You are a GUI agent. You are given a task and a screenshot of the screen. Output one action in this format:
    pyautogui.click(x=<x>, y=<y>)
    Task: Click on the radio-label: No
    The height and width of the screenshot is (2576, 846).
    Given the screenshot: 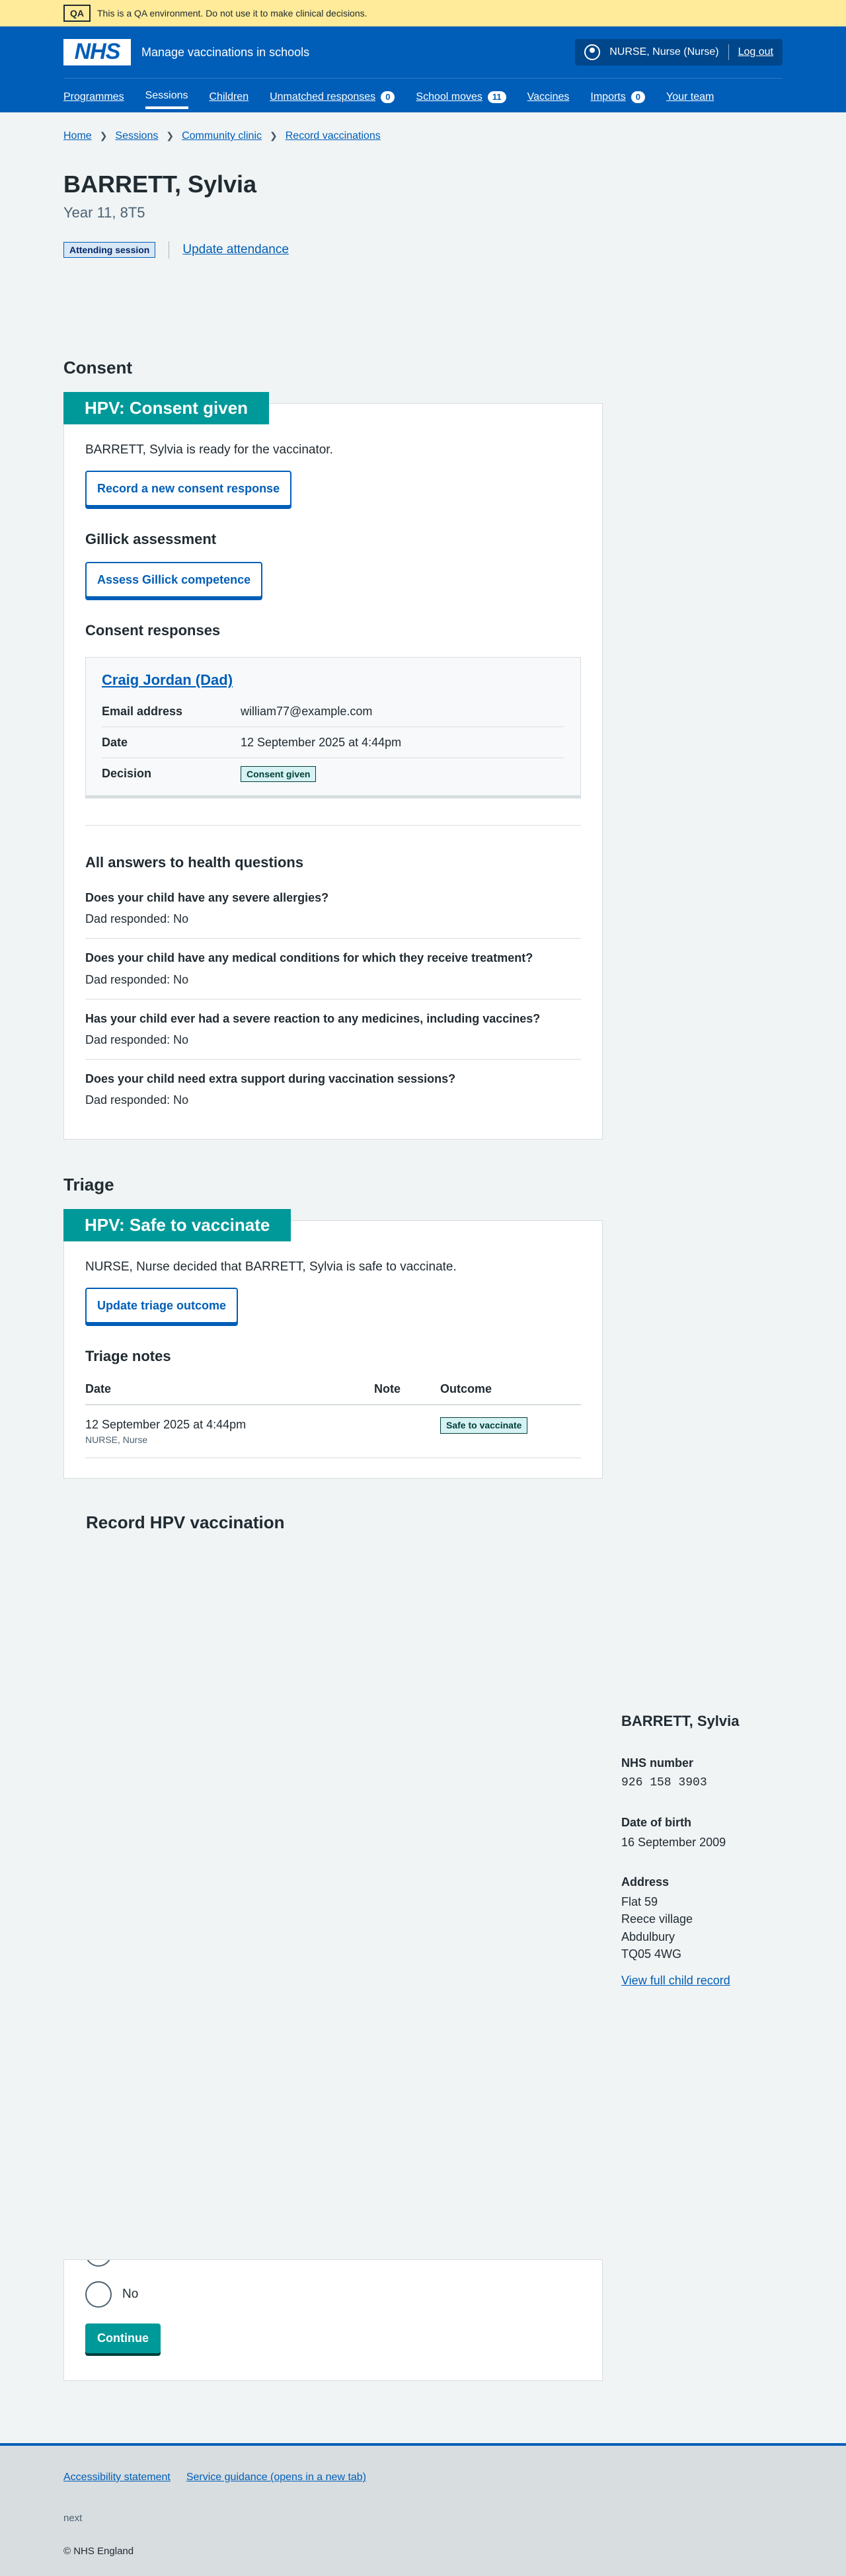 What is the action you would take?
    pyautogui.click(x=130, y=2294)
    